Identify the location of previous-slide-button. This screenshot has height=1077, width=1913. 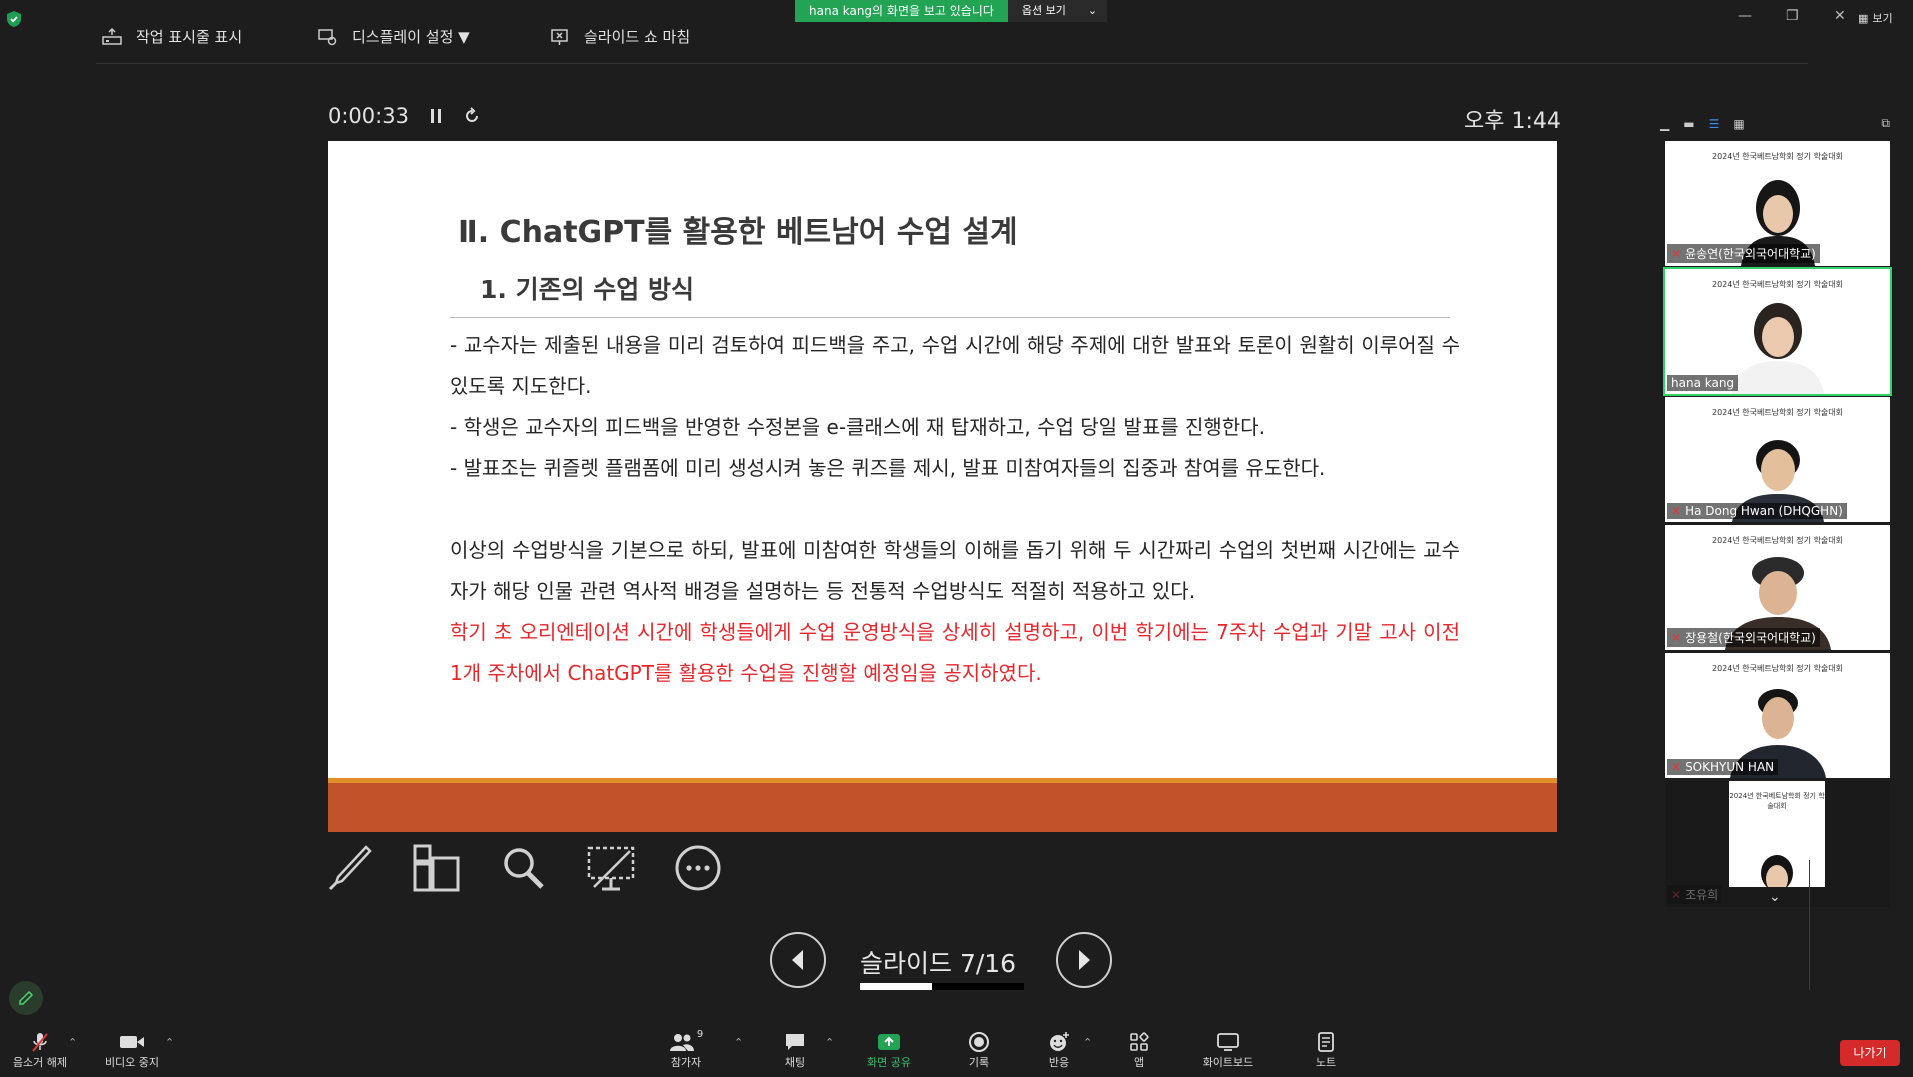
(798, 960).